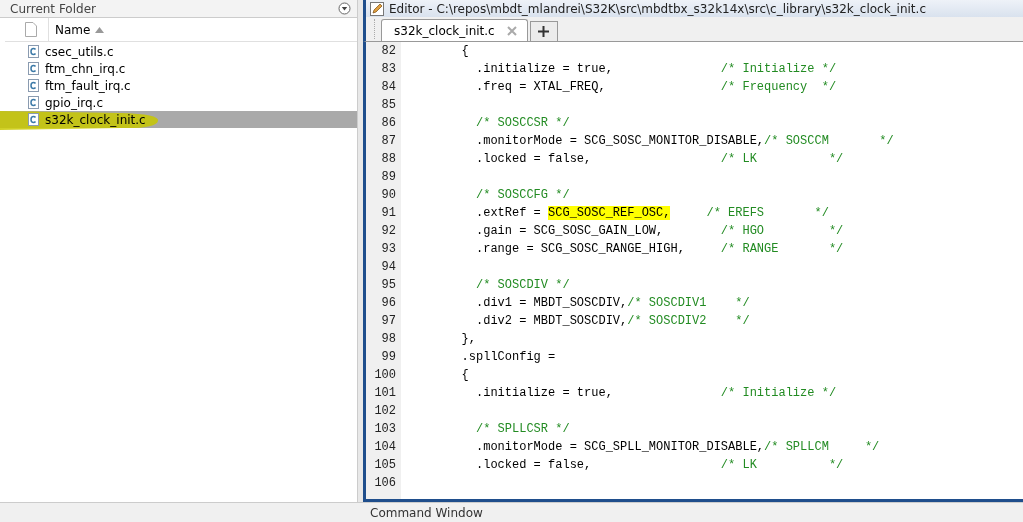 The image size is (1023, 522). What do you see at coordinates (178, 51) in the screenshot?
I see `file-row: csec_utils.c` at bounding box center [178, 51].